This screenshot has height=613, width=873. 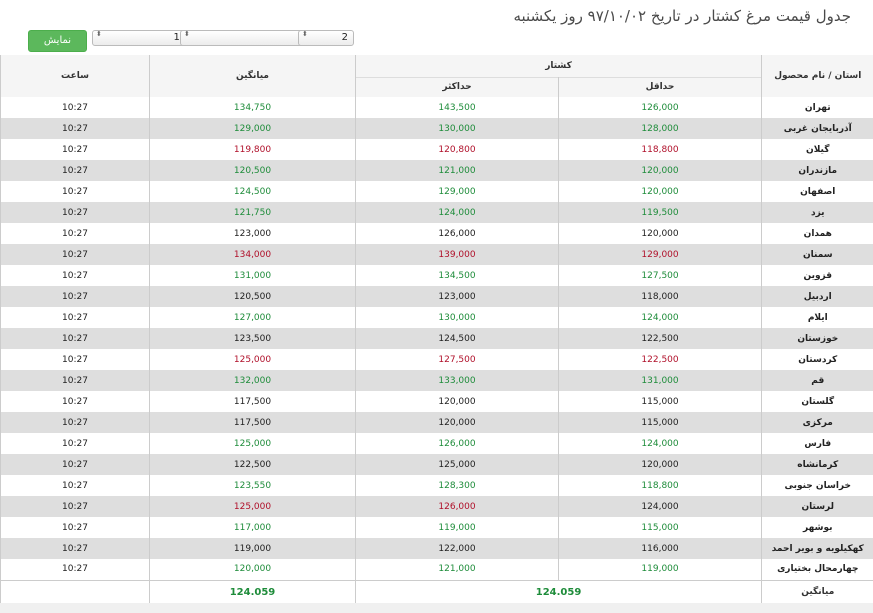 I want to click on table-row: کردستان 122,500 127,500 125,000 10:27, so click(x=436, y=359).